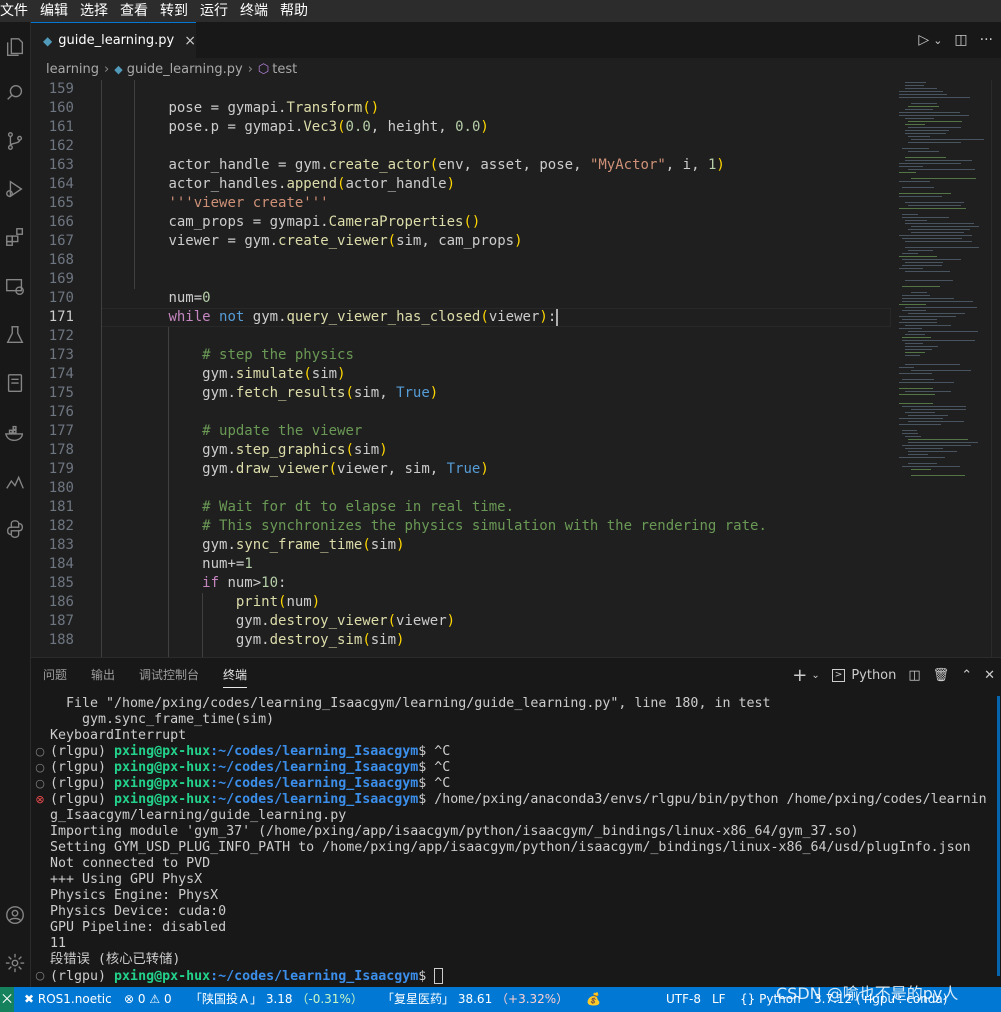 Image resolution: width=1001 pixels, height=1012 pixels. I want to click on extensions-icon, so click(15, 237).